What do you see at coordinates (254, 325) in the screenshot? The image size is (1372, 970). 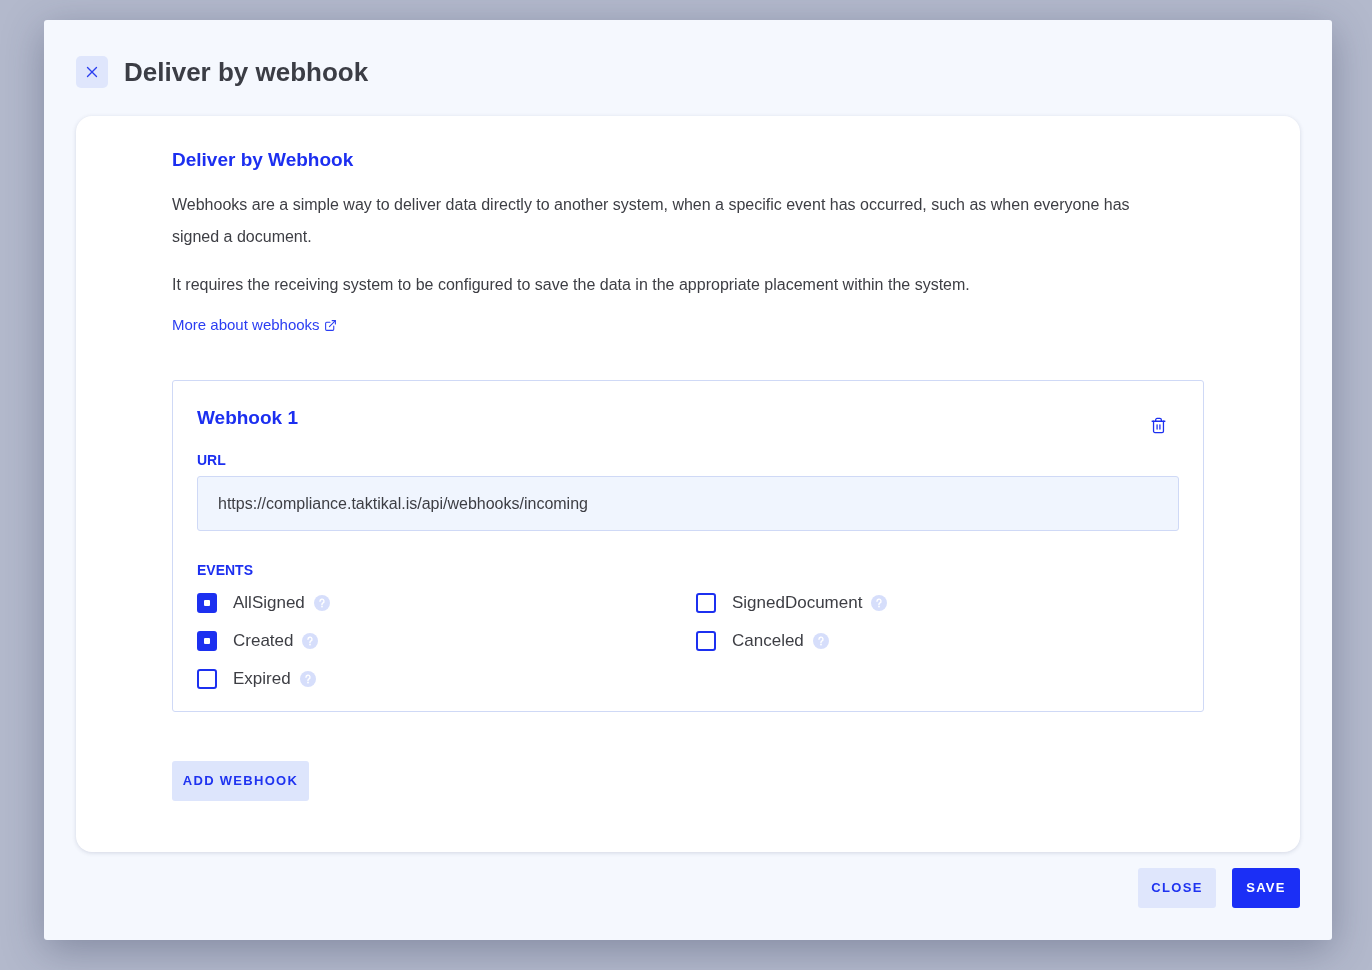 I see `more-link: More about webhooks` at bounding box center [254, 325].